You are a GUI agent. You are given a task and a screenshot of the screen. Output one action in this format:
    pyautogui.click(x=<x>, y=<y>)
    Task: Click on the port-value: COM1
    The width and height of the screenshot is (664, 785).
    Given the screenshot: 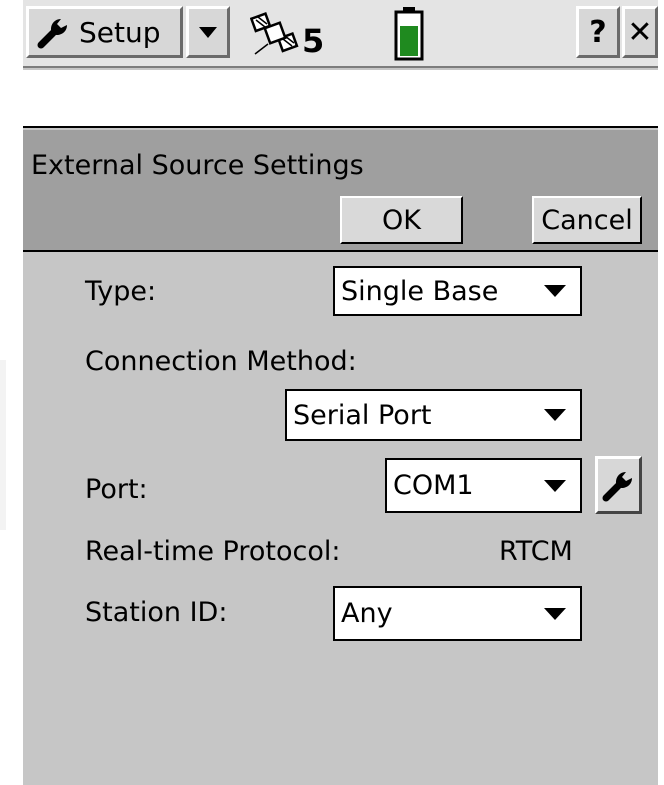 What is the action you would take?
    pyautogui.click(x=433, y=485)
    